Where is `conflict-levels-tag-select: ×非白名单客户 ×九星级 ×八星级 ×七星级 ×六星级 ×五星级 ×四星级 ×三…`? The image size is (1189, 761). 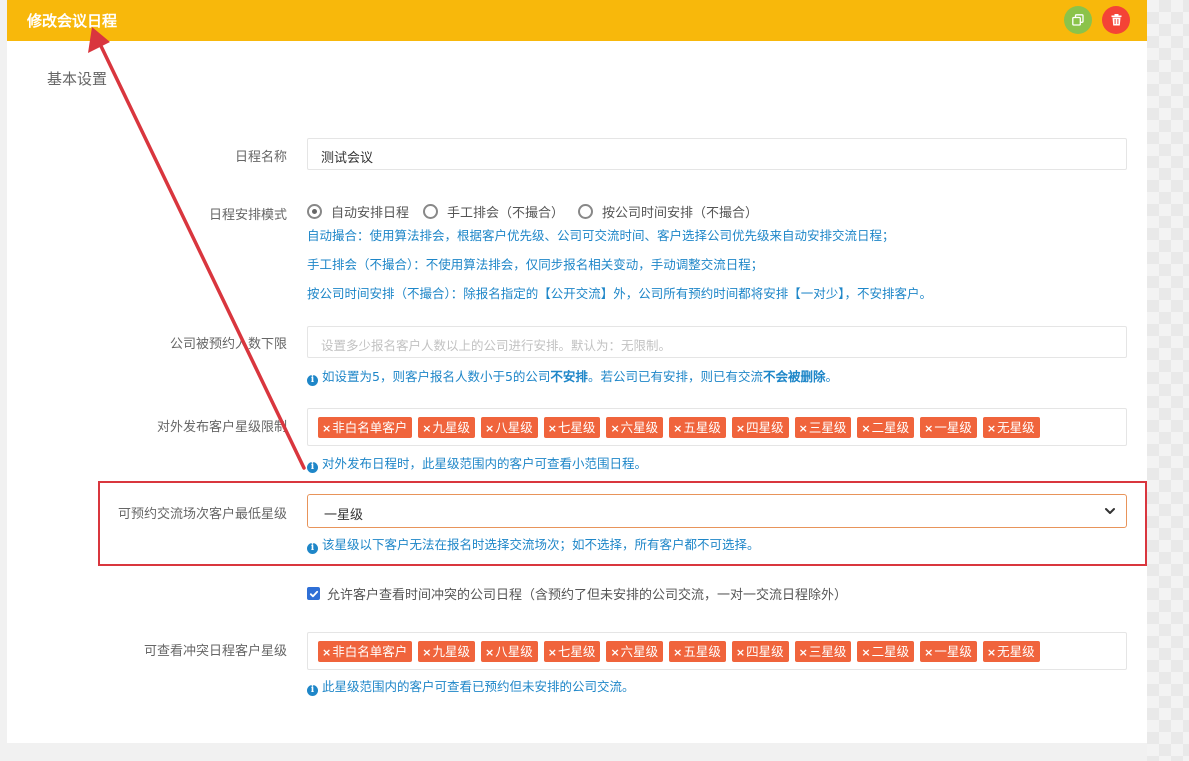 conflict-levels-tag-select: ×非白名单客户 ×九星级 ×八星级 ×七星级 ×六星级 ×五星级 ×四星级 ×三… is located at coordinates (717, 651).